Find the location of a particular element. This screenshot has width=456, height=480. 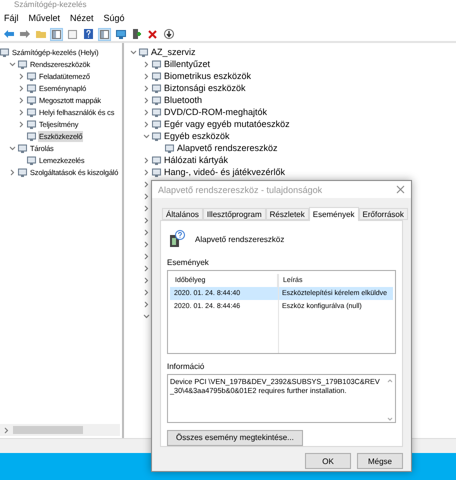

dialog-button: OK is located at coordinates (328, 461).